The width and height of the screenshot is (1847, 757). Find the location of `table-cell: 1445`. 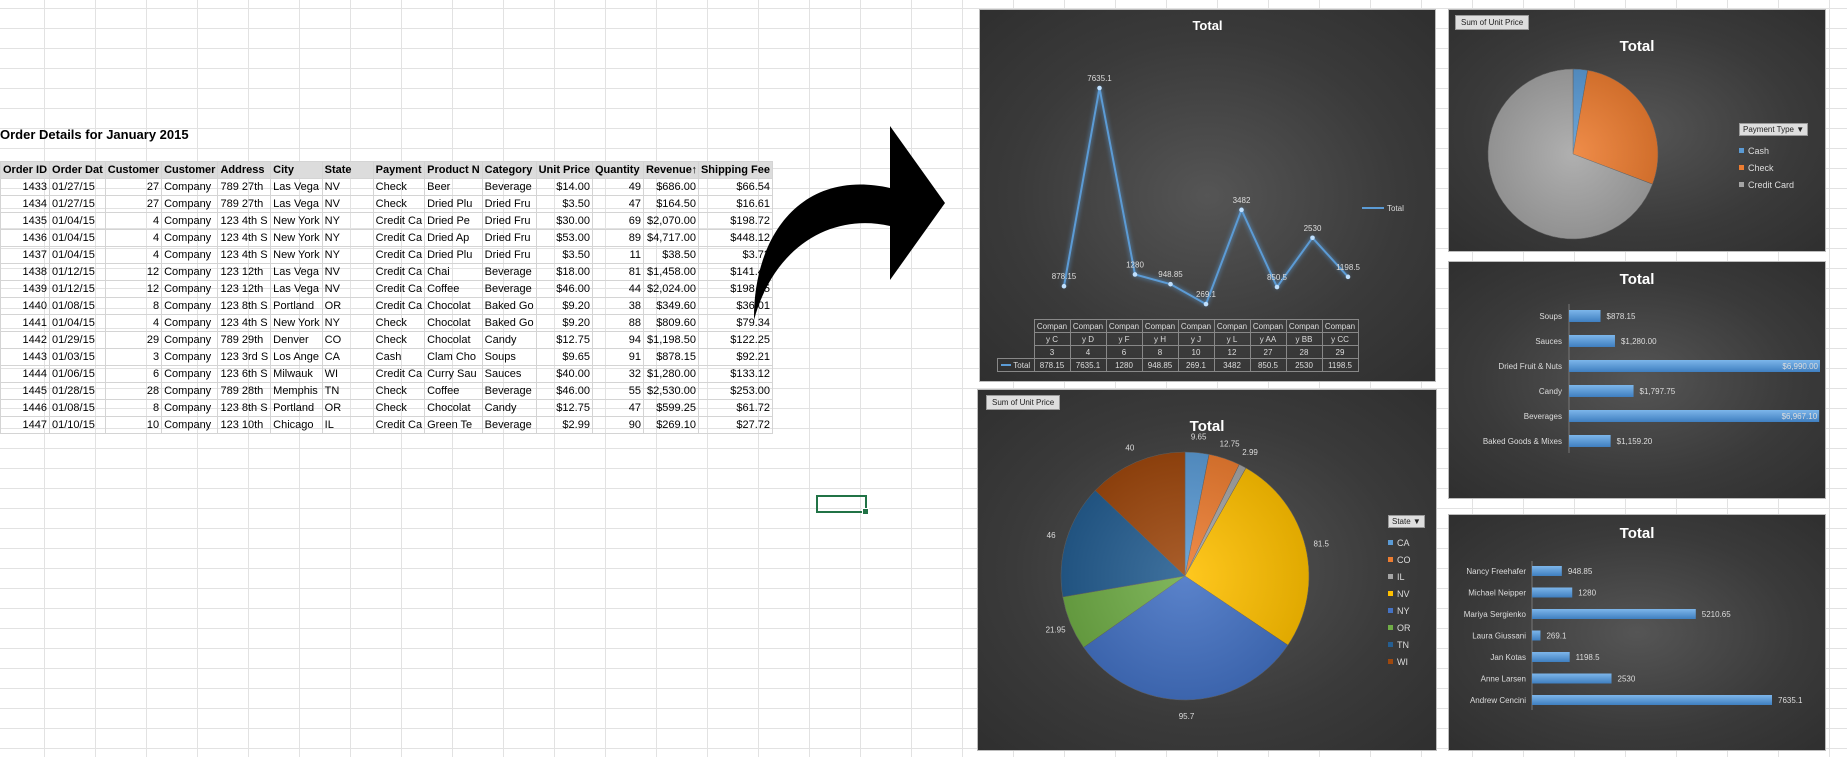

table-cell: 1445 is located at coordinates (25, 391).